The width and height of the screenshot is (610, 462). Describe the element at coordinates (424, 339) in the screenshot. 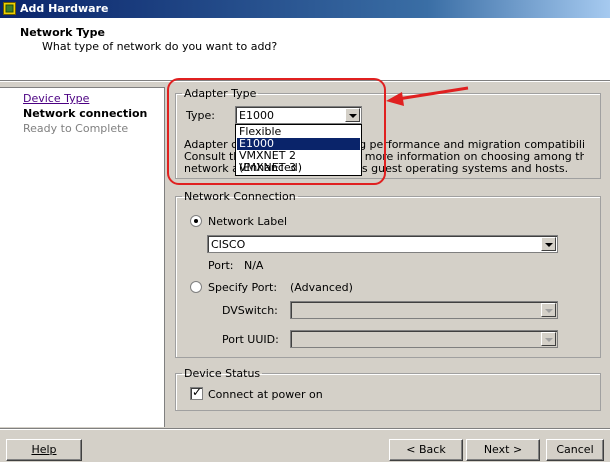

I see `port-uuid-select` at that location.